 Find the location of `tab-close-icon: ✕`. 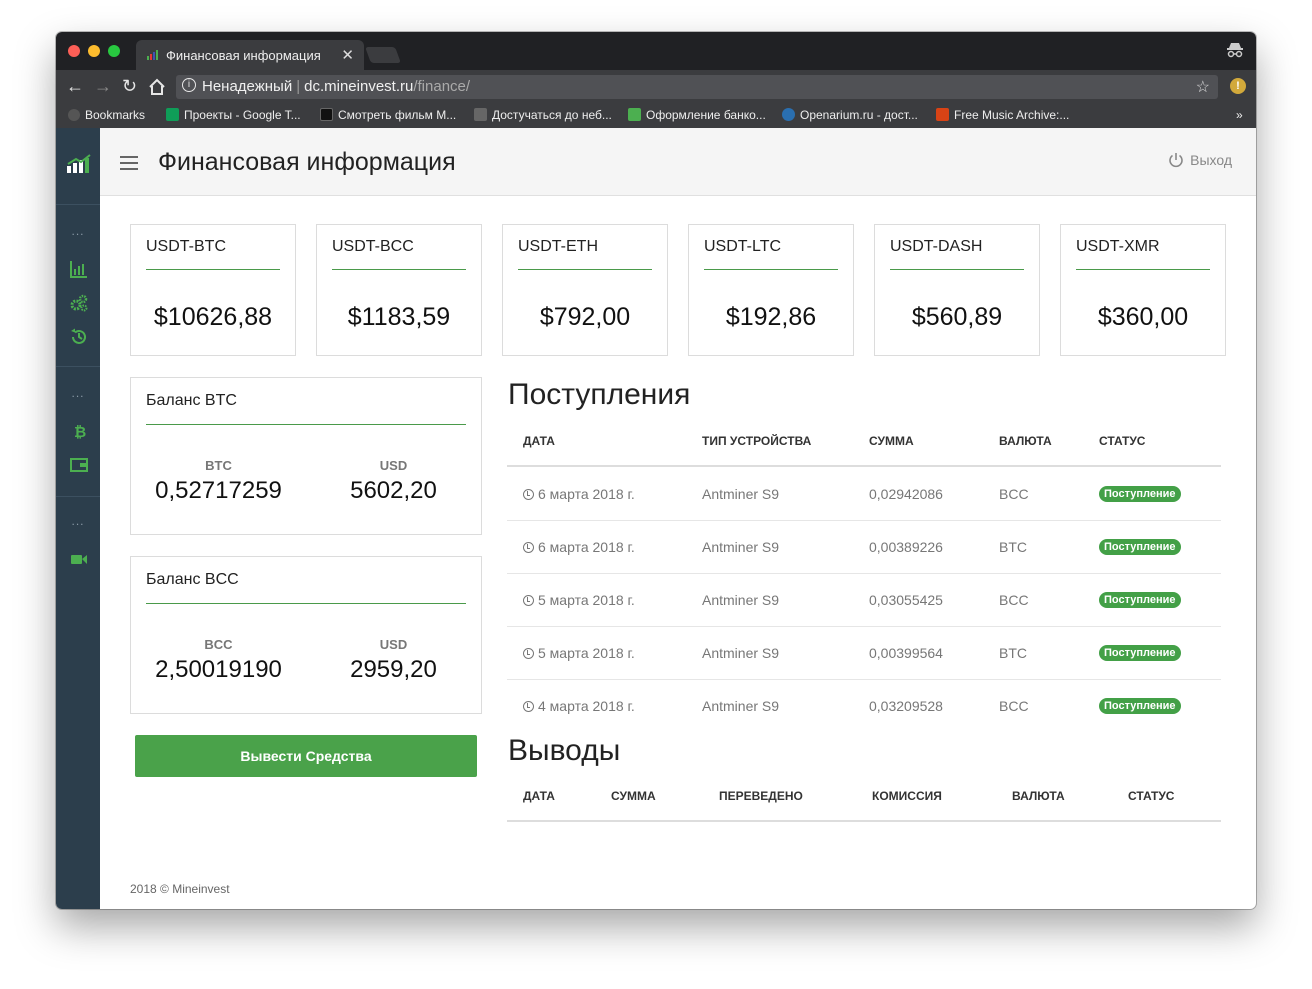

tab-close-icon: ✕ is located at coordinates (347, 55).